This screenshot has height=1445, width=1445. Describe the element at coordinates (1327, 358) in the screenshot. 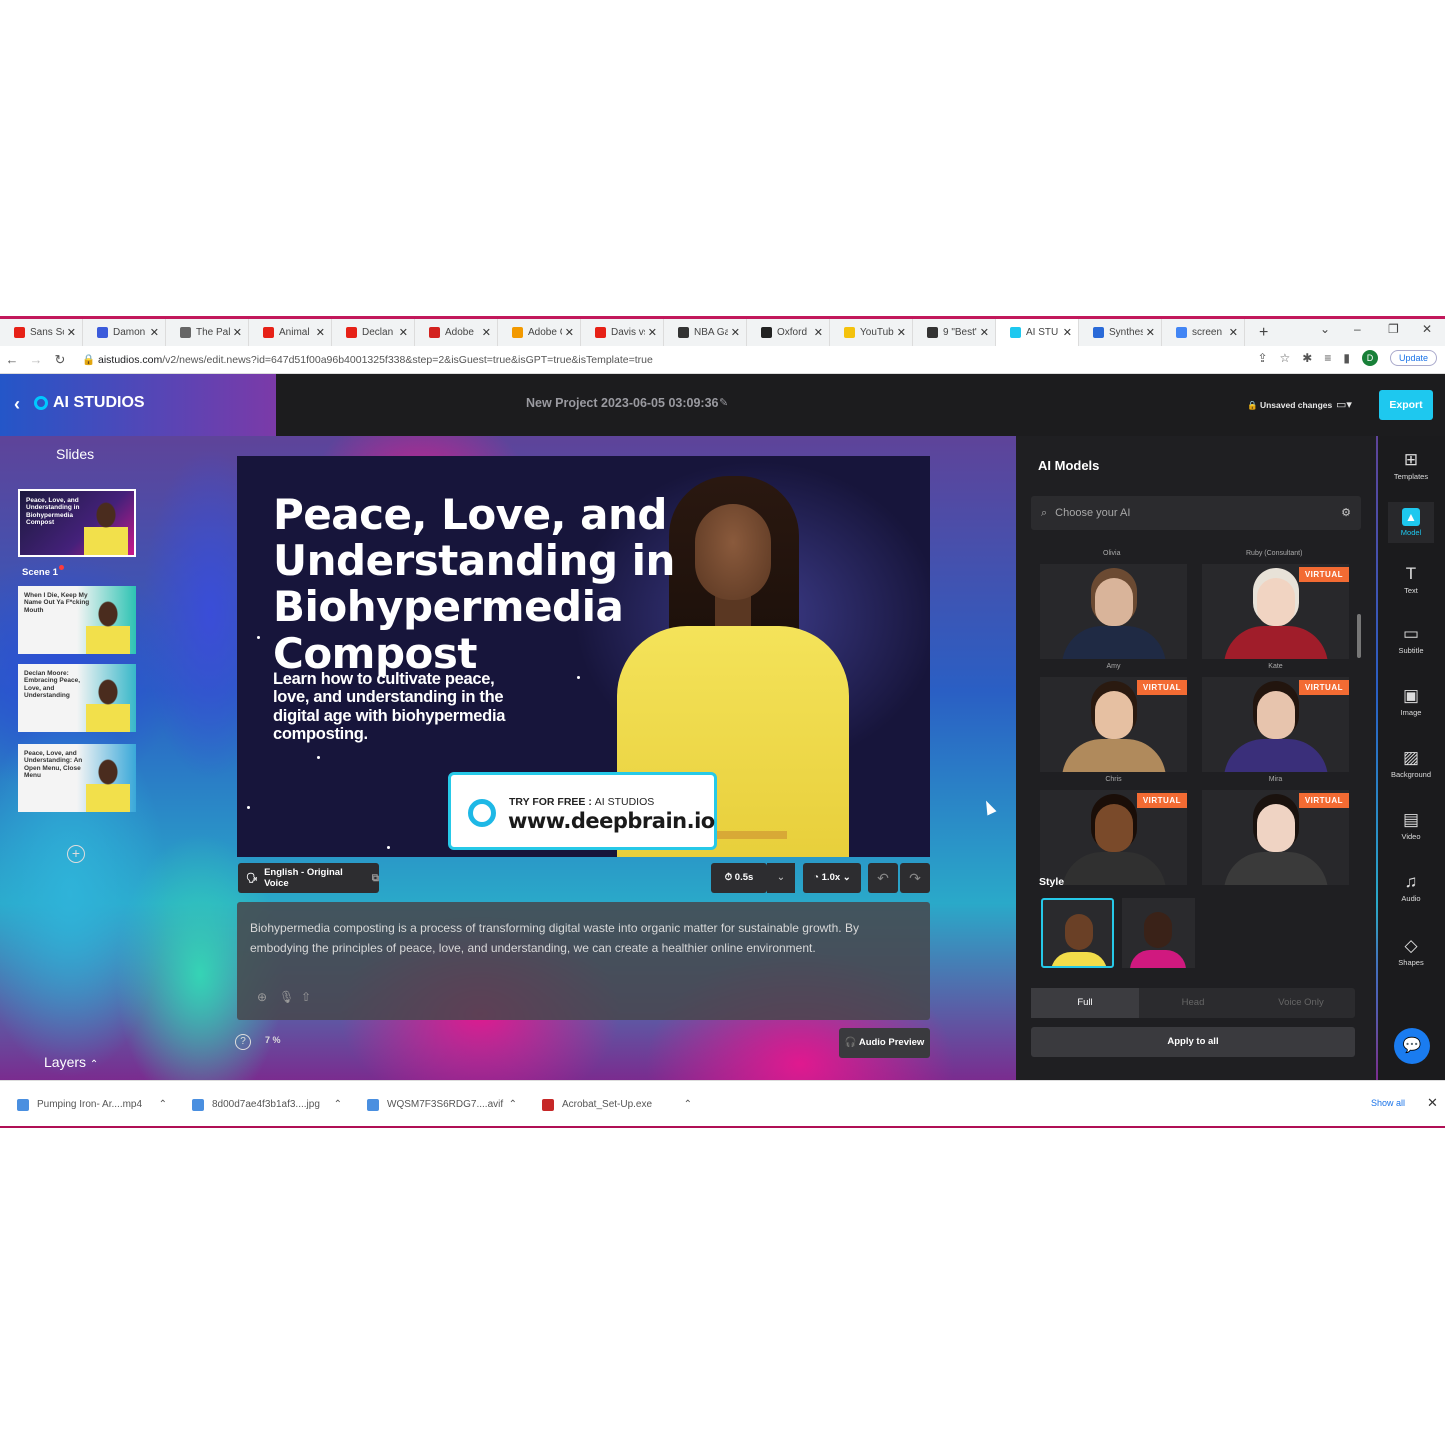

I see `reading-list-icon: ≡` at that location.